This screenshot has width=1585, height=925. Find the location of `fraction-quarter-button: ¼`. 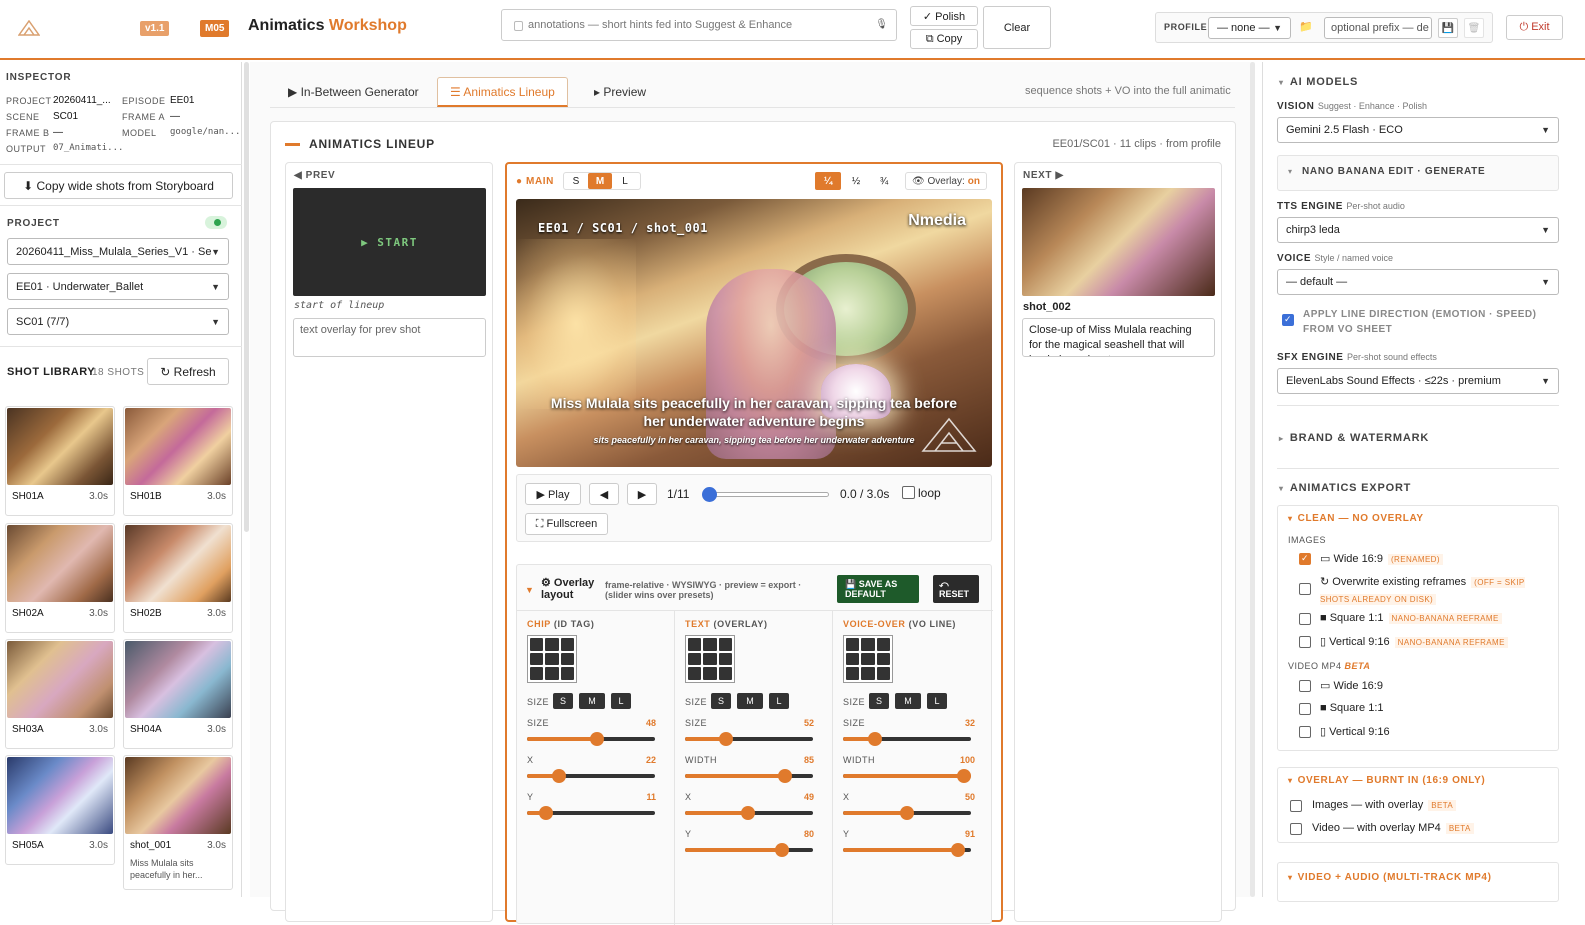

fraction-quarter-button: ¼ is located at coordinates (828, 181).